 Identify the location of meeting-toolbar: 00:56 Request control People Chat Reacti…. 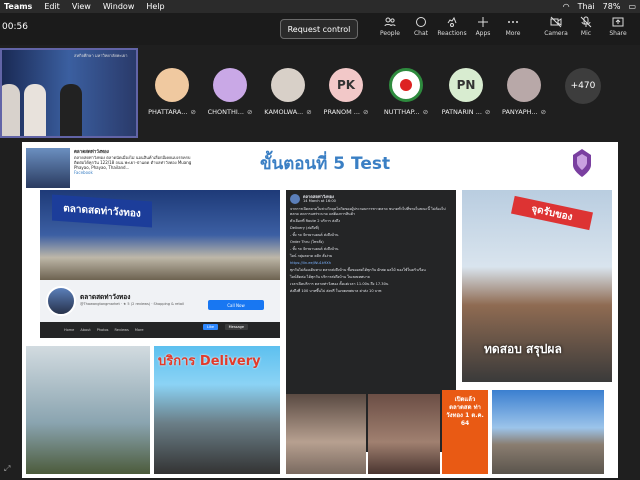
(320, 29).